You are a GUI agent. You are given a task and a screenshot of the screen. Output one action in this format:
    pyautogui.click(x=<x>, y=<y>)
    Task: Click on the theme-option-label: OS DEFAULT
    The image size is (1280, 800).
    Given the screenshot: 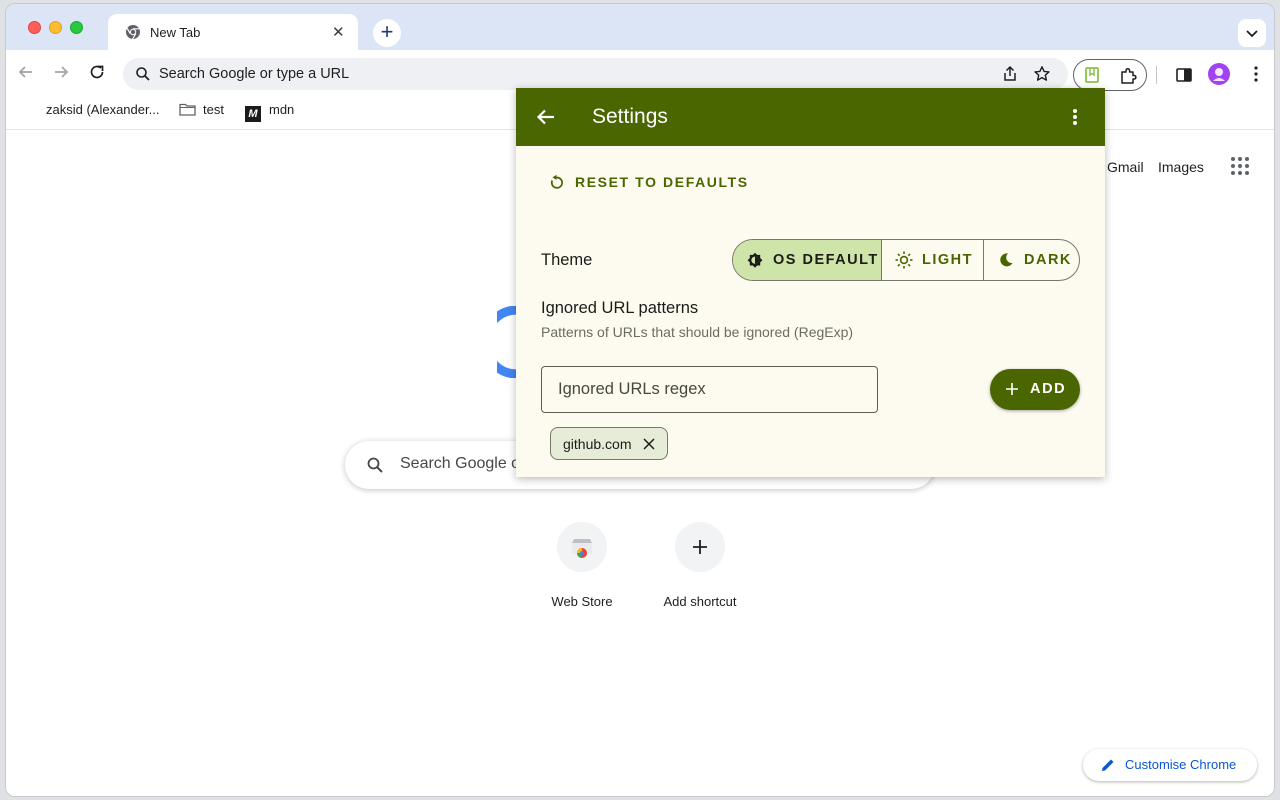 What is the action you would take?
    pyautogui.click(x=826, y=260)
    